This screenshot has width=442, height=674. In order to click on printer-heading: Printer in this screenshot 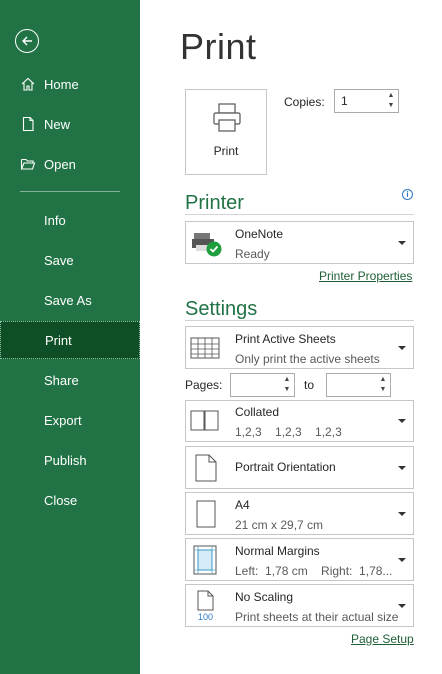, I will do `click(214, 203)`.